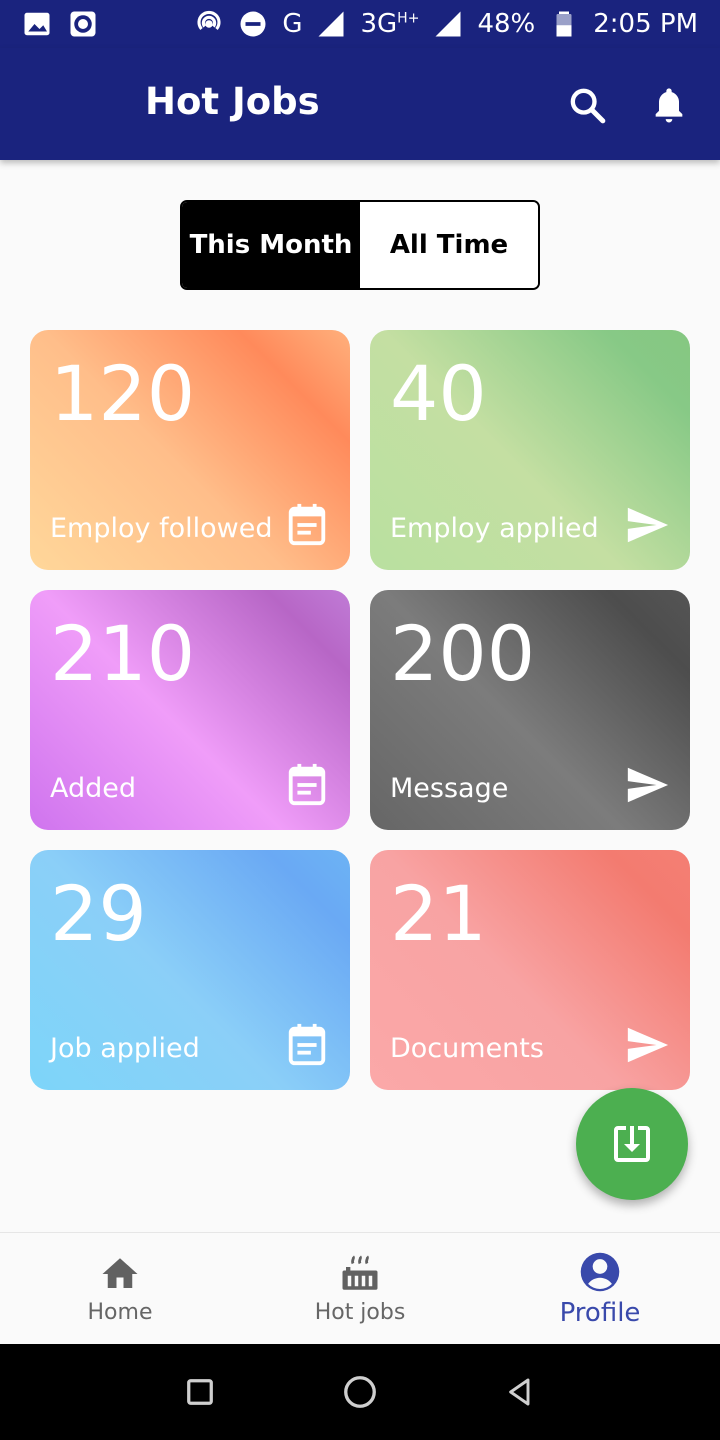 This screenshot has height=1440, width=720. What do you see at coordinates (360, 1312) in the screenshot?
I see `nav-label-hot-jobs: Hot jobs` at bounding box center [360, 1312].